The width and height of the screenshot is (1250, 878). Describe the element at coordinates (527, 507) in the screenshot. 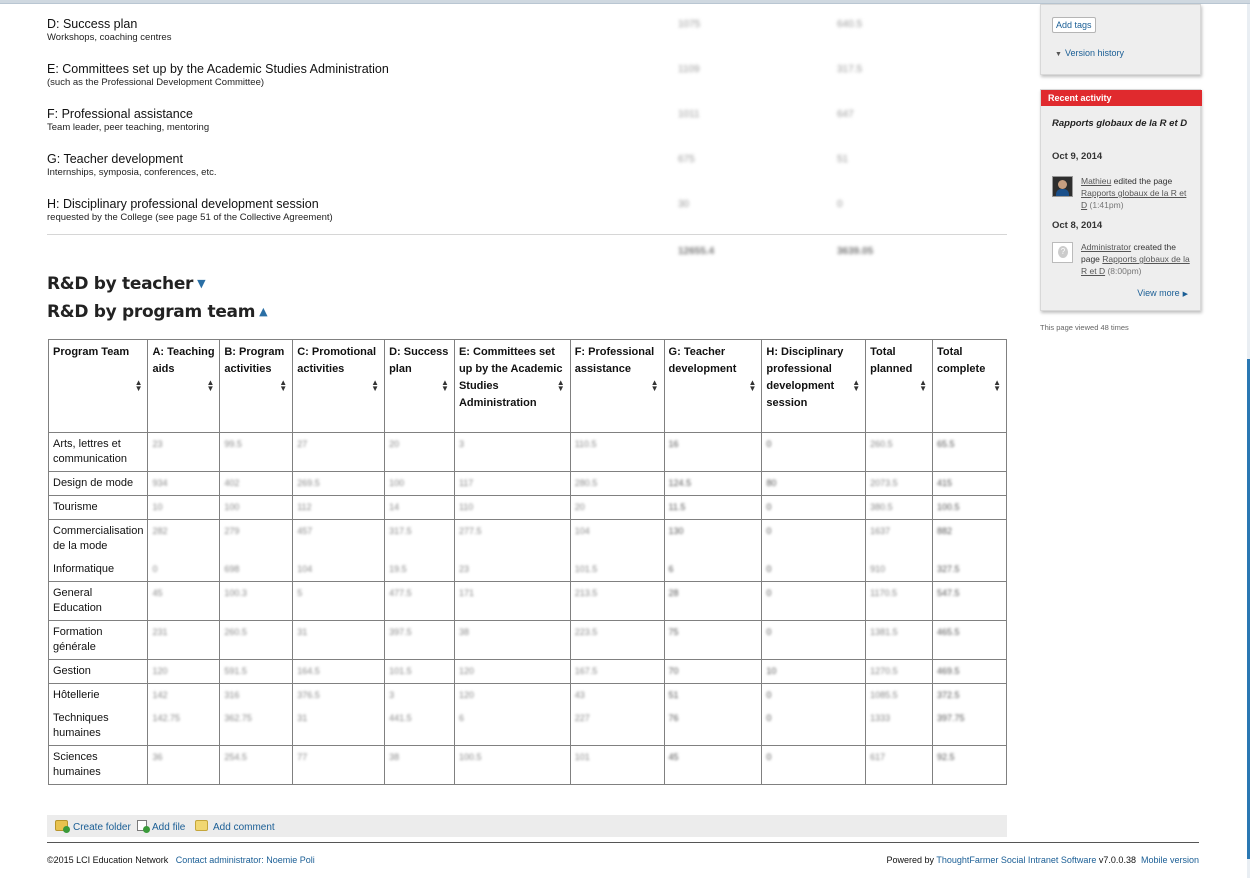

I see `table-row: Tourisme 10 100 112 14 110 20 11.5 0 380.5 100.5` at that location.